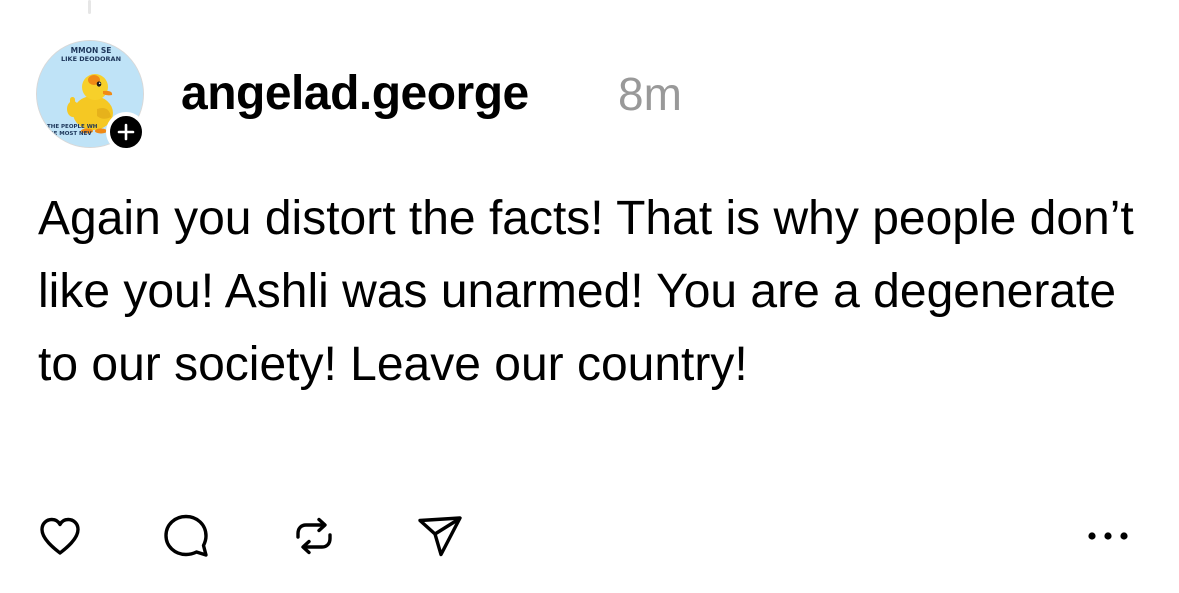 This screenshot has height=593, width=1179. I want to click on avatar-bottom-text-1: THE PEOPLE WH, so click(72, 127).